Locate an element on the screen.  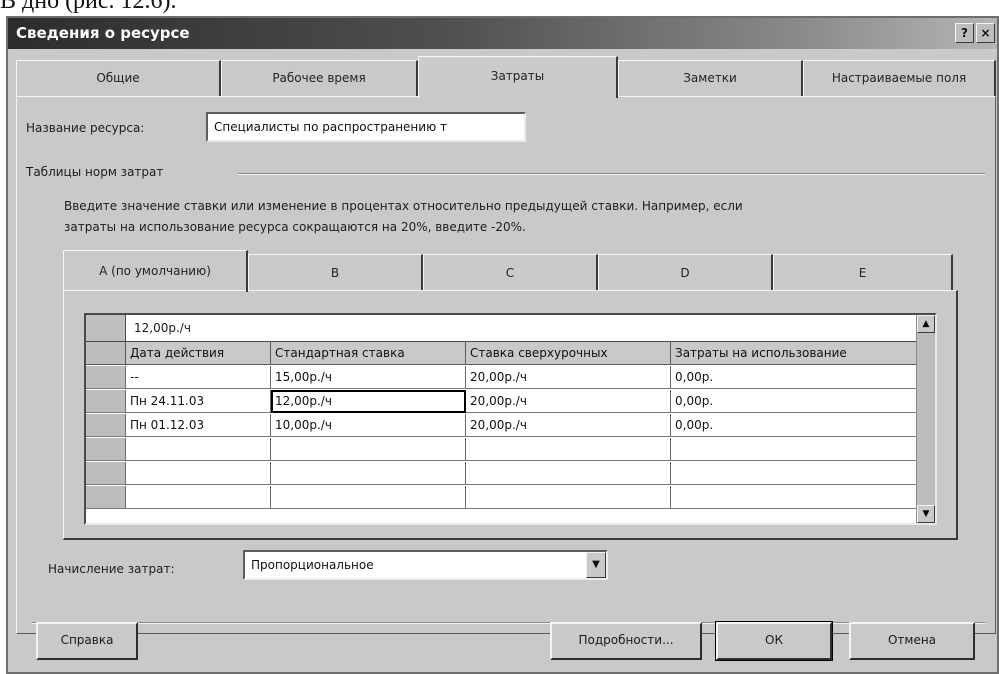
dialog-titlebar: Сведения о ресурсе ? × is located at coordinates (502, 33).